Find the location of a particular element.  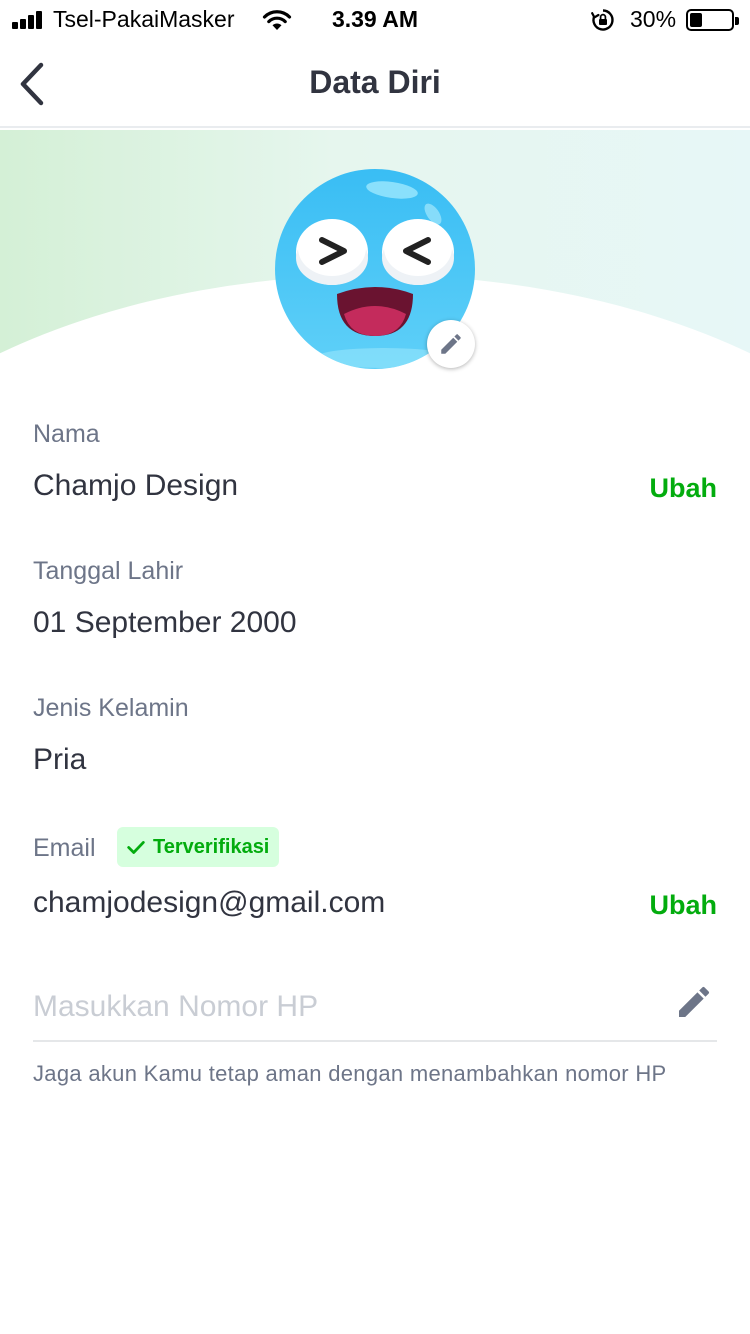

avatar-edit-button is located at coordinates (451, 344).